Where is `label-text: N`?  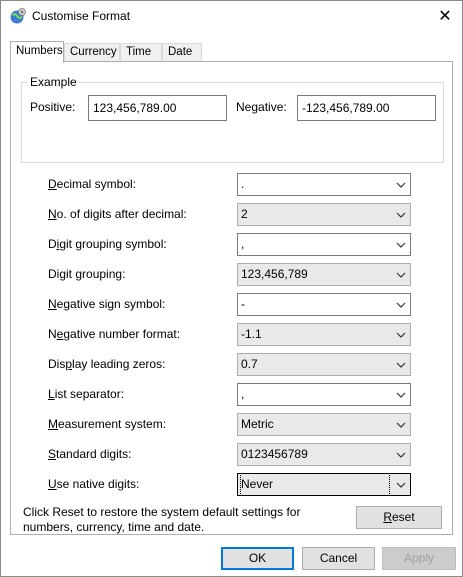 label-text: N is located at coordinates (52, 334).